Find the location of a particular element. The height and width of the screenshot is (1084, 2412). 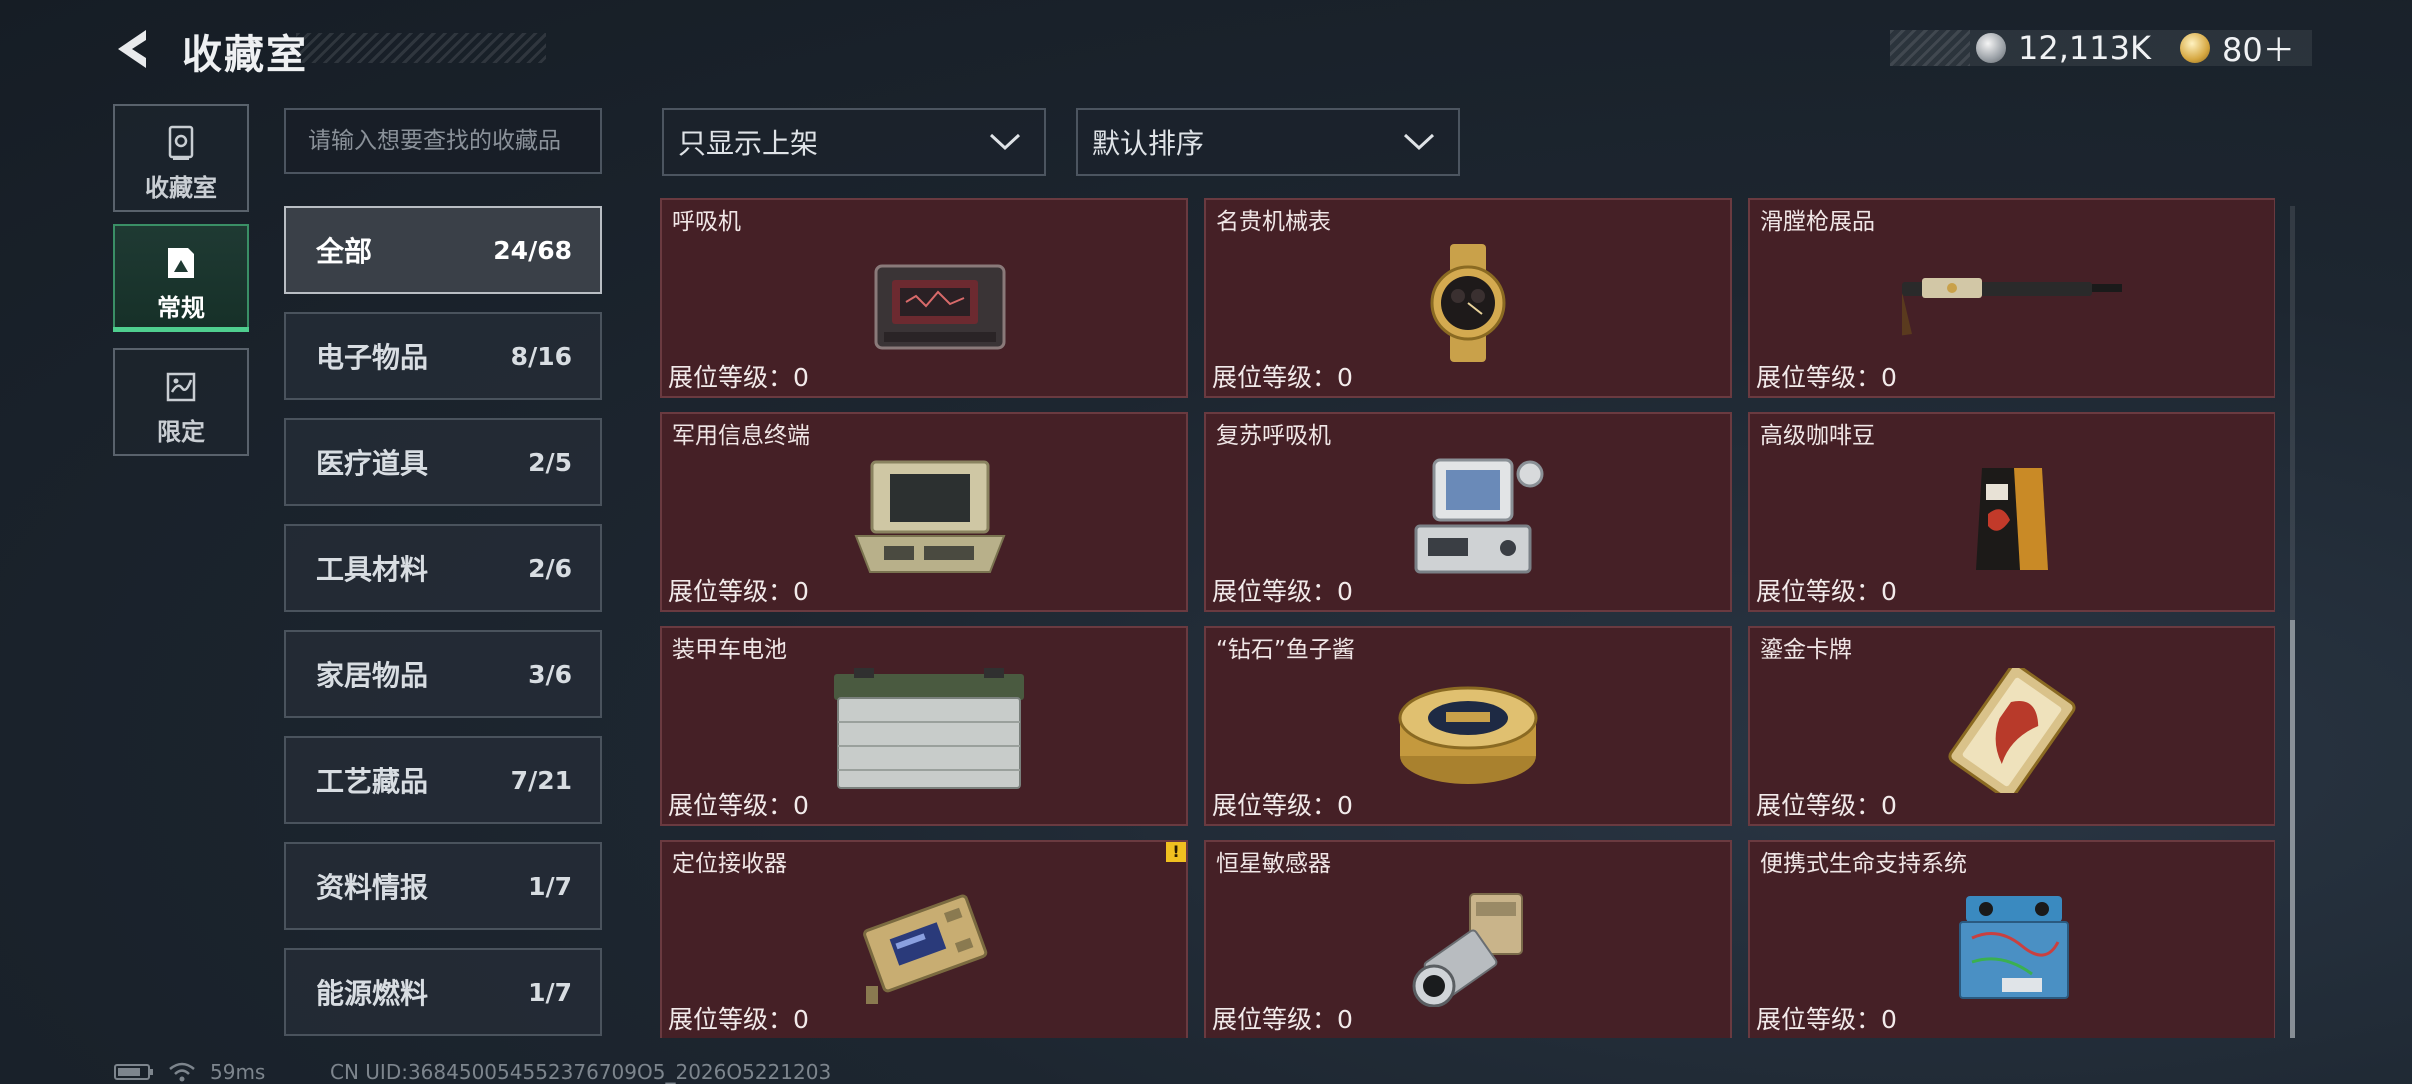

currency-bar: 12,113K 80＋ is located at coordinates (2101, 49).